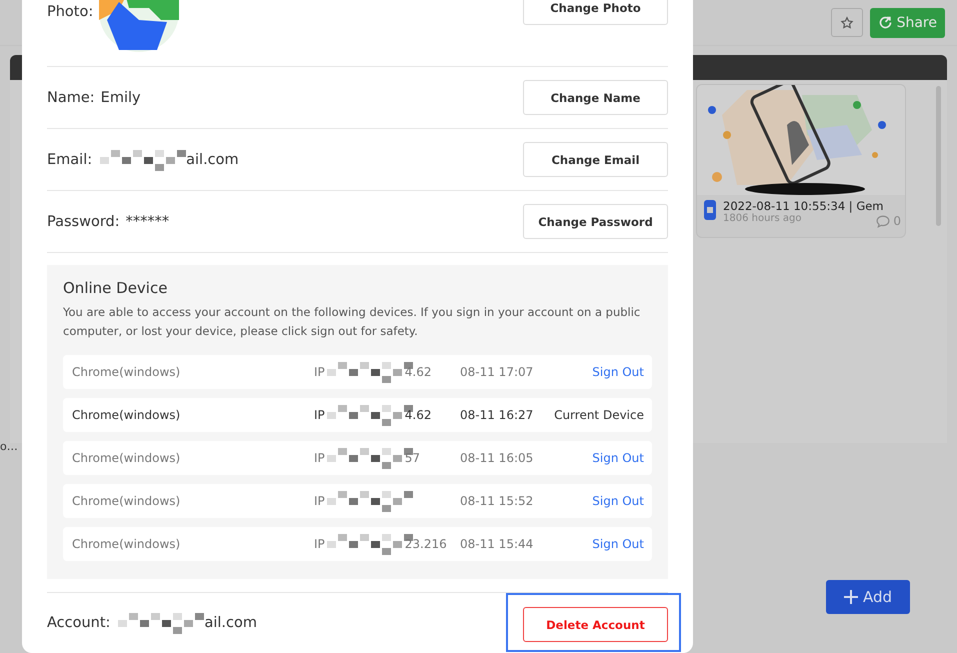  What do you see at coordinates (497, 415) in the screenshot?
I see `login-time: 08-11 16:27` at bounding box center [497, 415].